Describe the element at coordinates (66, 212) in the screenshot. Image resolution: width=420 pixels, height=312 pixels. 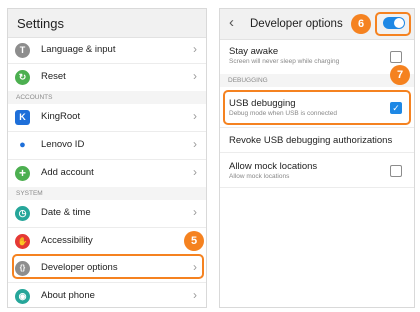
I see `settings-item-label: Date & time` at that location.